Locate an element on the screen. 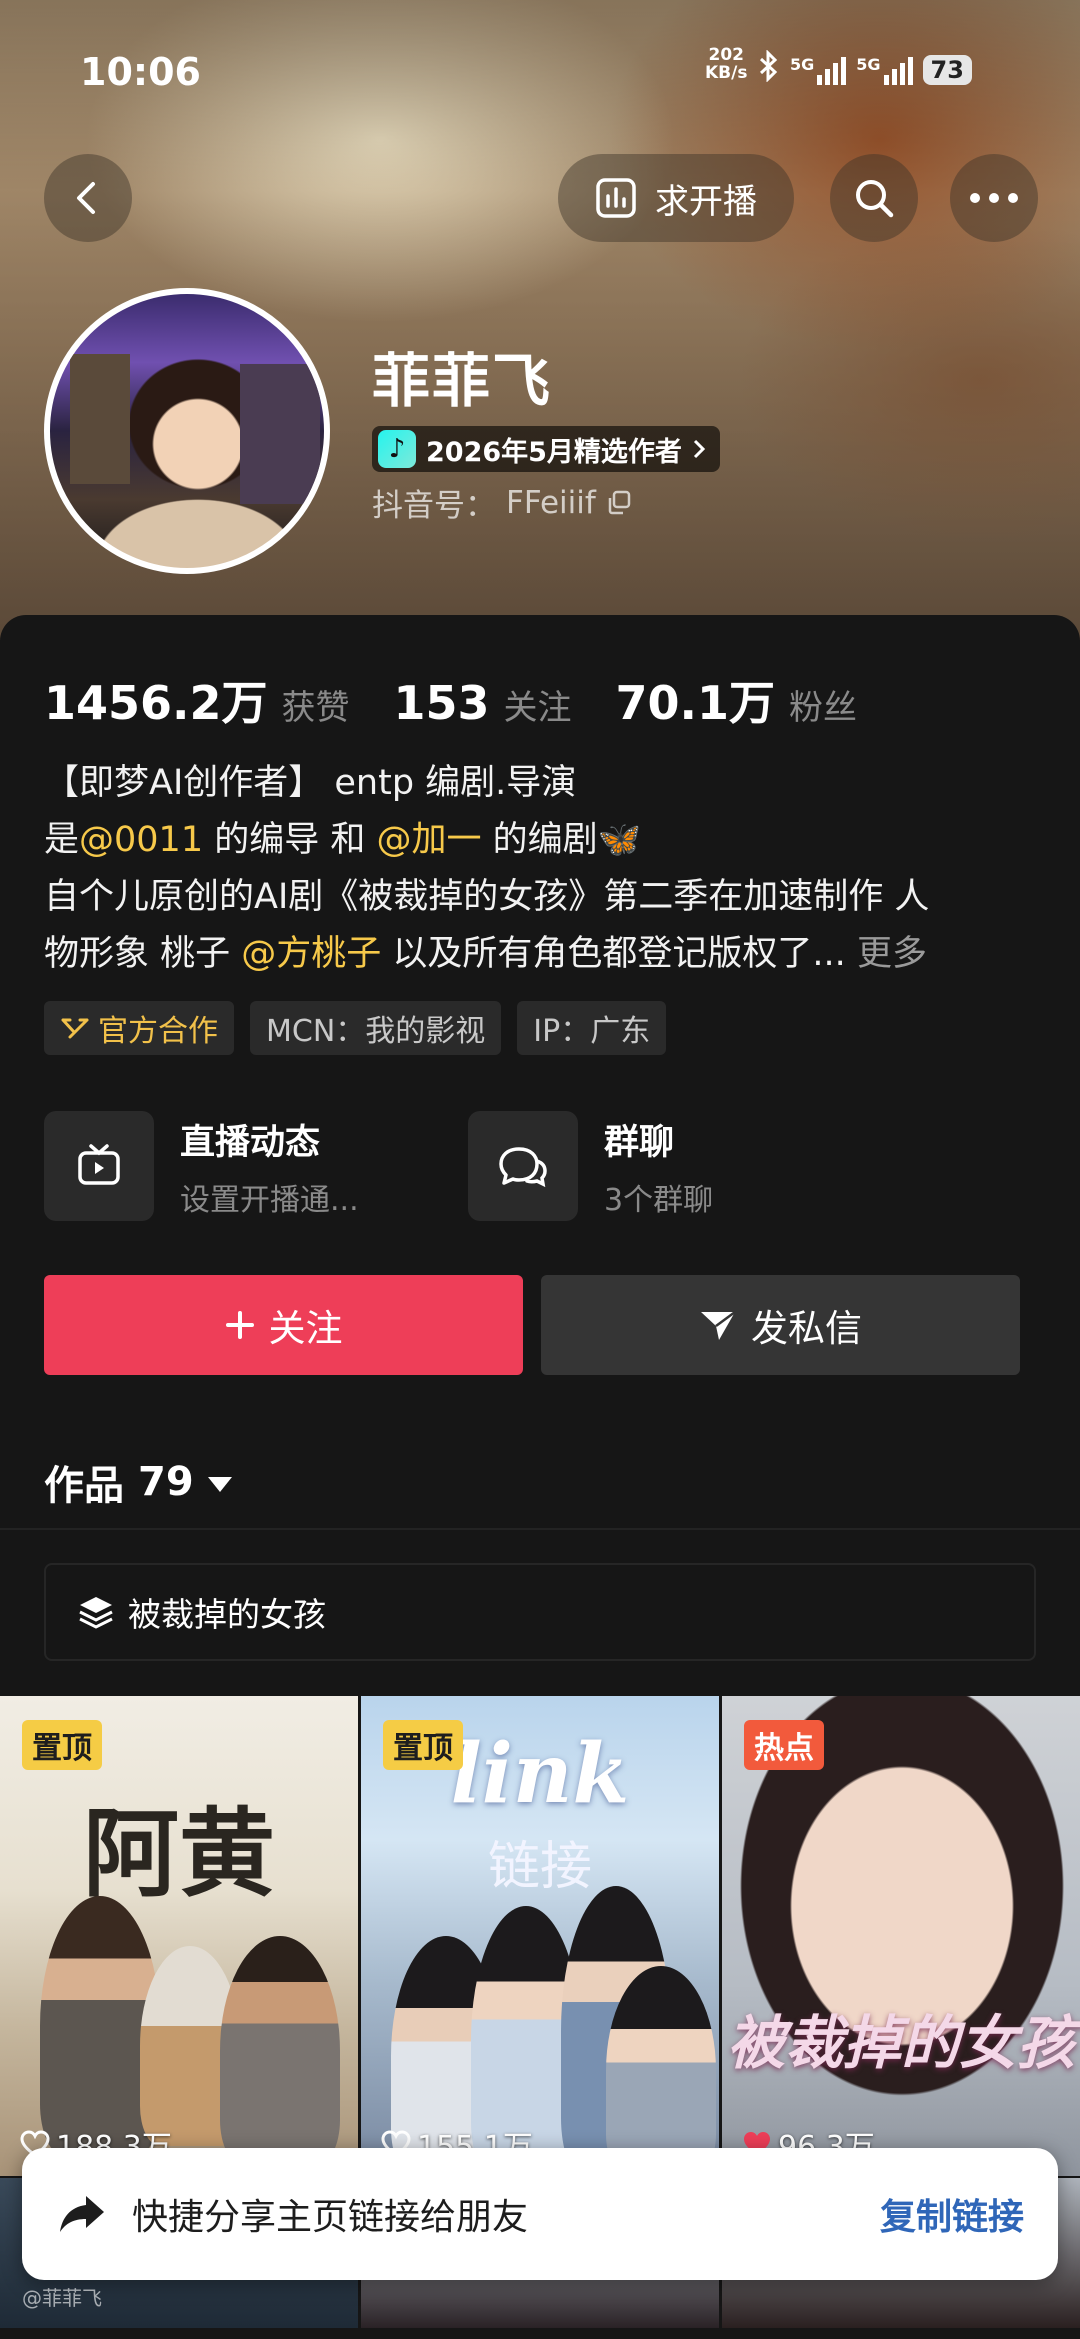 The height and width of the screenshot is (2339, 1080). stat-followers: 70.1万 粉丝 is located at coordinates (737, 700).